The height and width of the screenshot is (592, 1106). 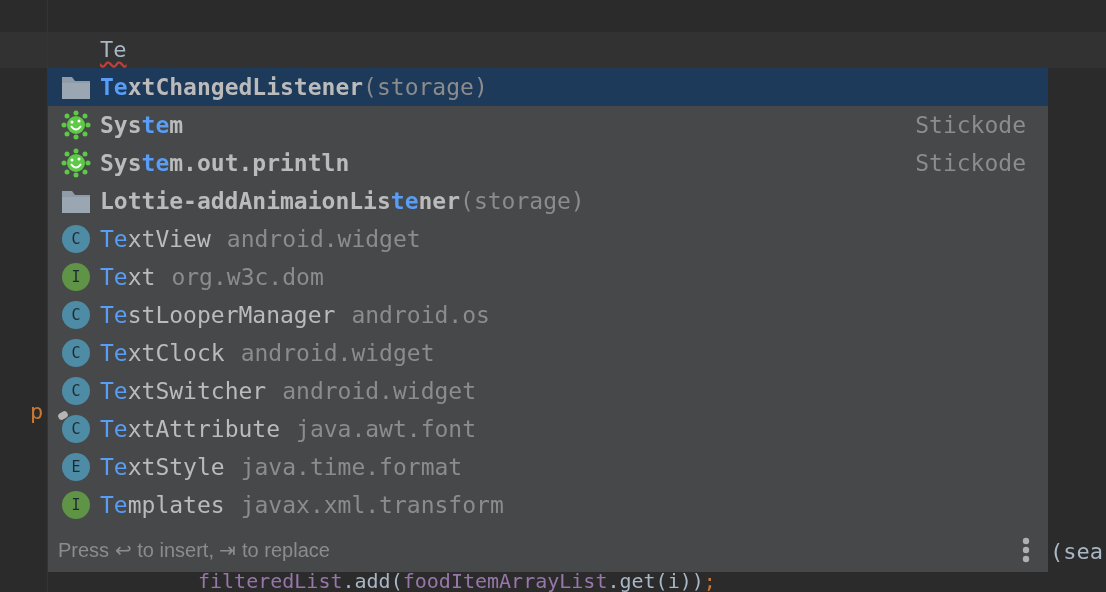 What do you see at coordinates (247, 277) in the screenshot?
I see `package-name: org.w3c.dom` at bounding box center [247, 277].